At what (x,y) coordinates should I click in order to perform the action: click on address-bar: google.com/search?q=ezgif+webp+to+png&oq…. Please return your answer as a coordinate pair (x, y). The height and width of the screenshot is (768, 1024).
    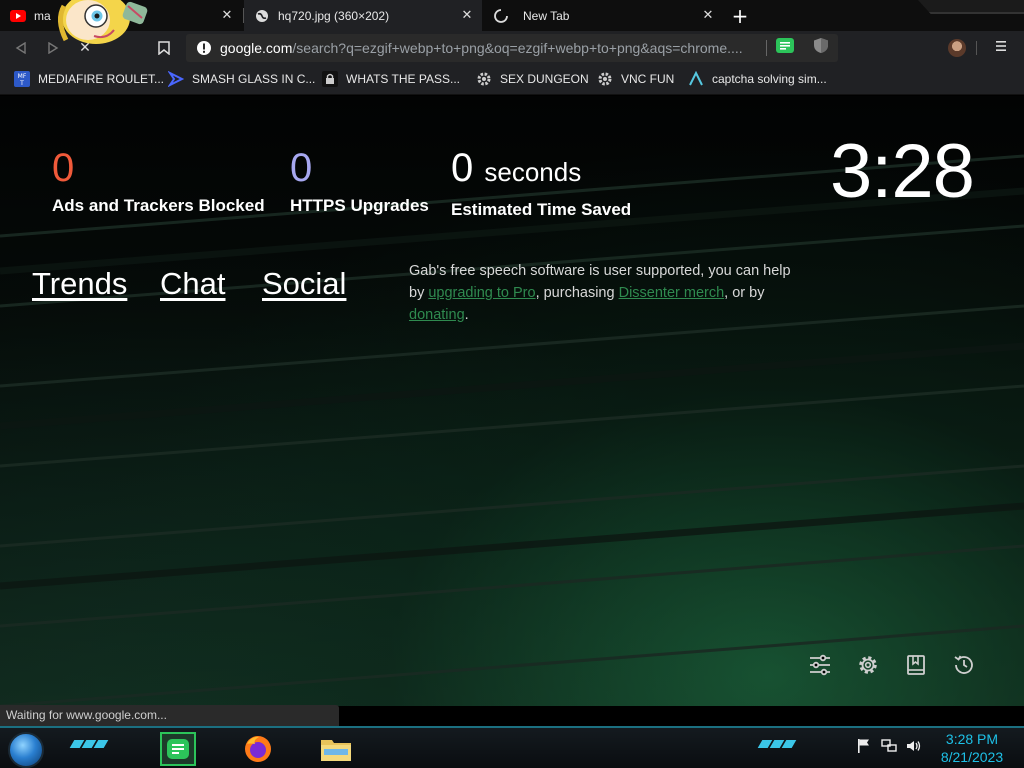
    Looking at the image, I should click on (512, 48).